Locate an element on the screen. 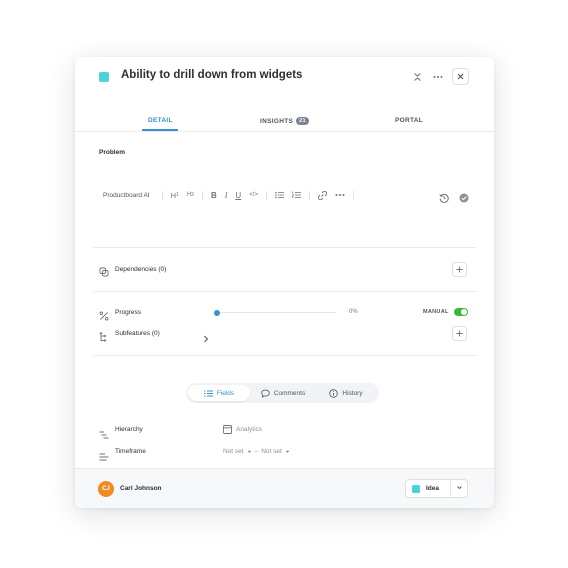 This screenshot has height=568, width=568. history-tab: History is located at coordinates (346, 393).